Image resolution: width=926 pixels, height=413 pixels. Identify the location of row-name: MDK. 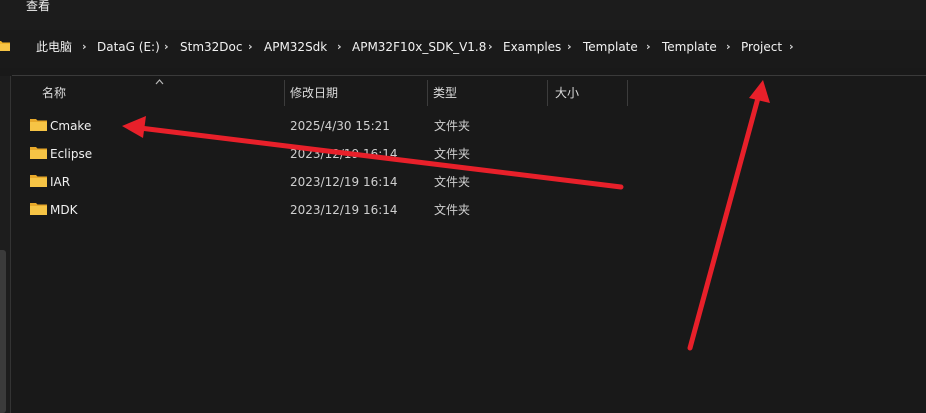
(64, 210).